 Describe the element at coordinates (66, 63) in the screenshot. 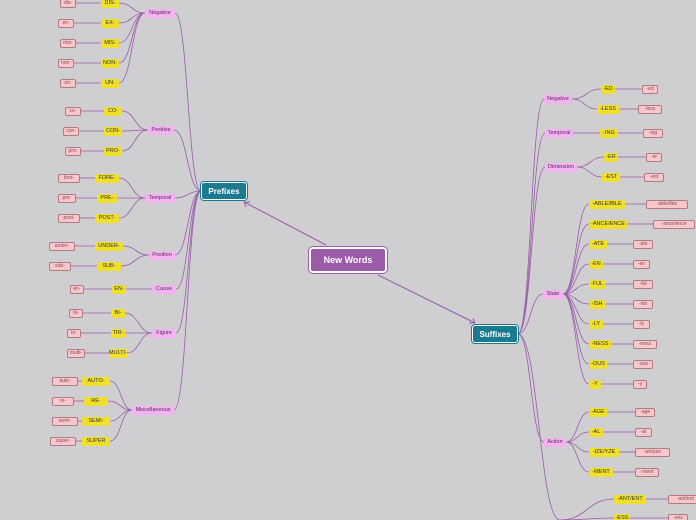

I see `prefix-example-non: non-` at that location.